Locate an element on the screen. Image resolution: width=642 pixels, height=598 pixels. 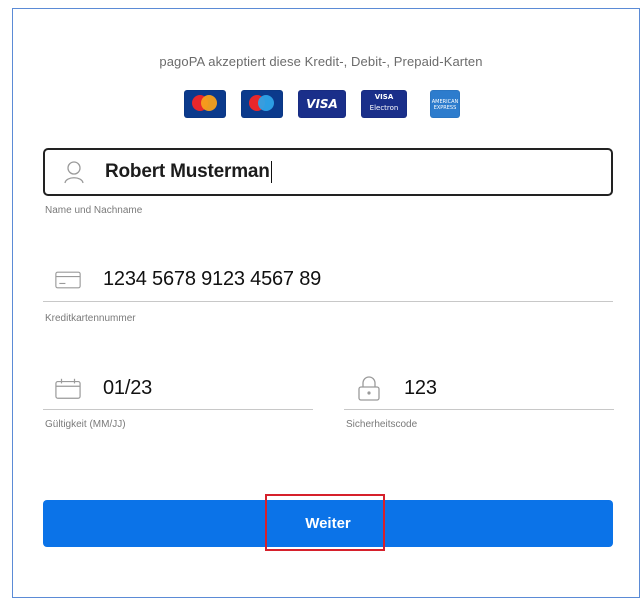
cvv-field: 123 is located at coordinates (479, 389).